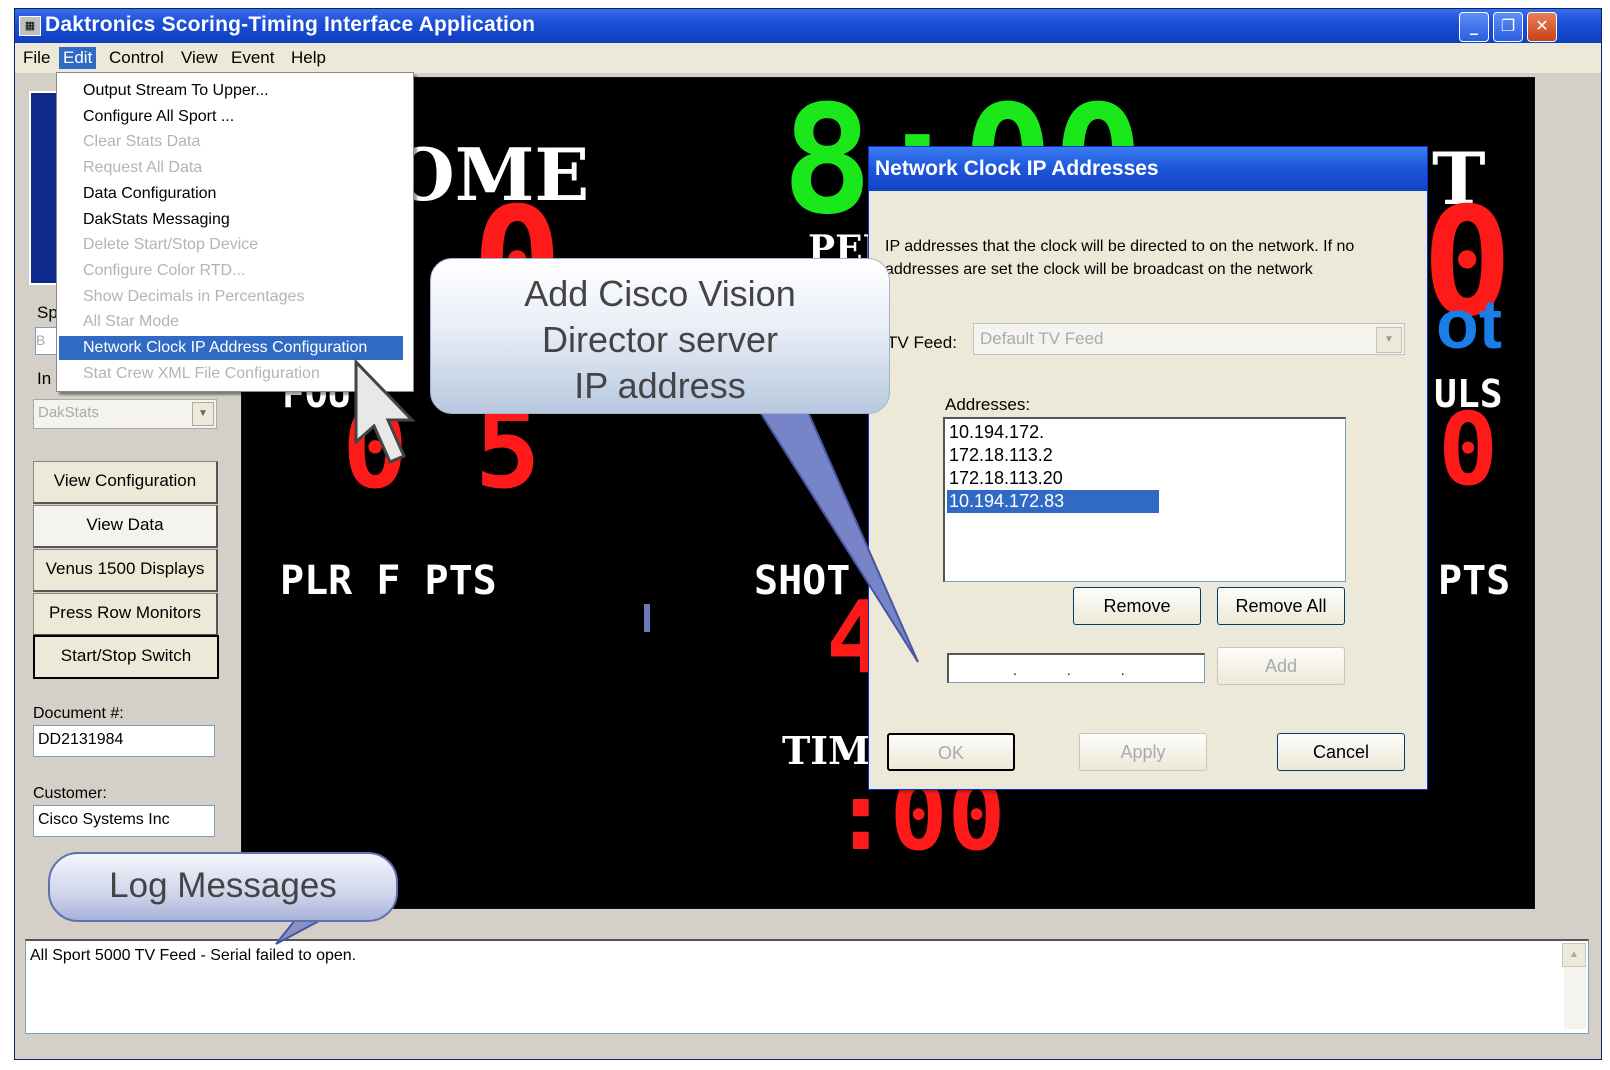 The image size is (1610, 1070). Describe the element at coordinates (231, 220) in the screenshot. I see `menu-item-dakstats-messaging: DakStats Messaging` at that location.